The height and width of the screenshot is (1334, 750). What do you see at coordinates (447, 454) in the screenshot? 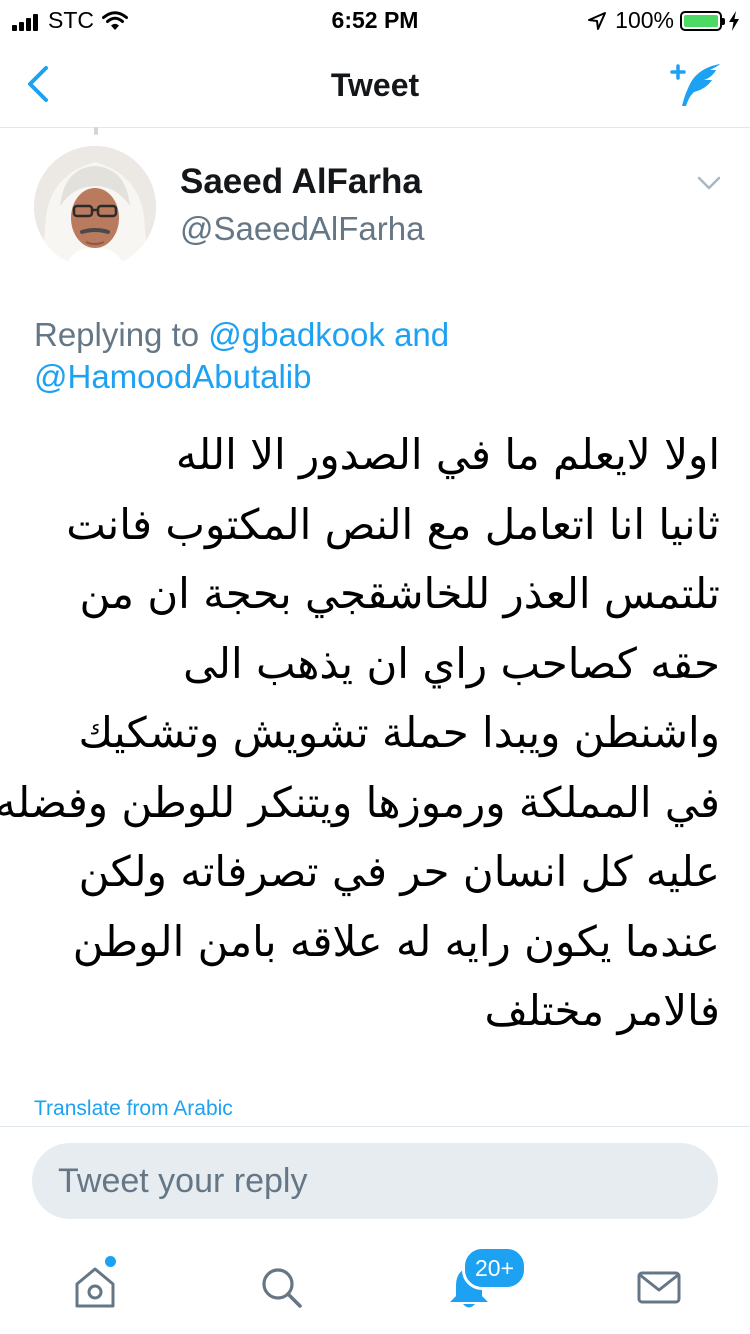
I see `tweet-text-line: اولا لايعلم ما في الصدور الا الله` at bounding box center [447, 454].